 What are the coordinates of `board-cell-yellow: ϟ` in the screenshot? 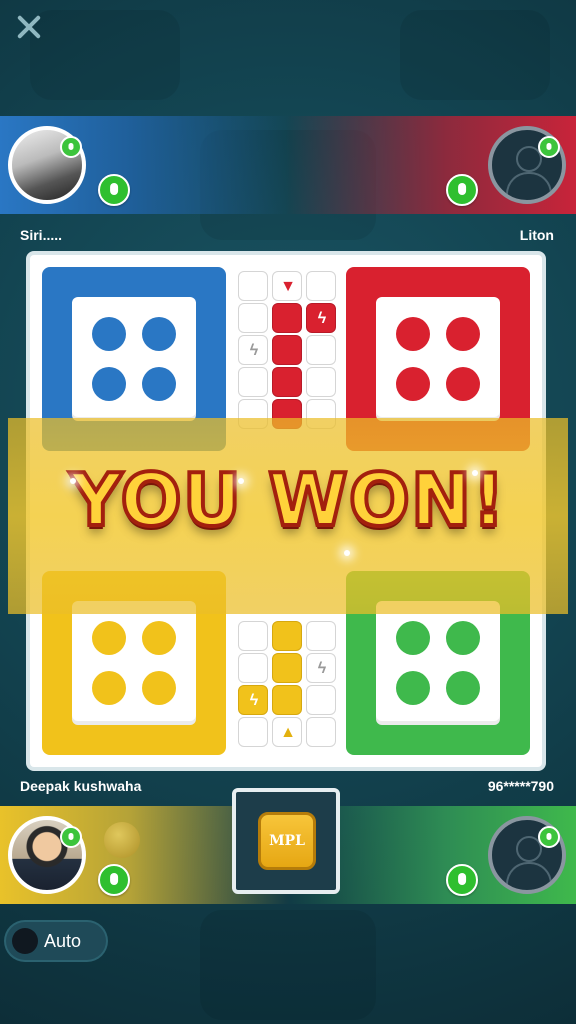 It's located at (253, 700).